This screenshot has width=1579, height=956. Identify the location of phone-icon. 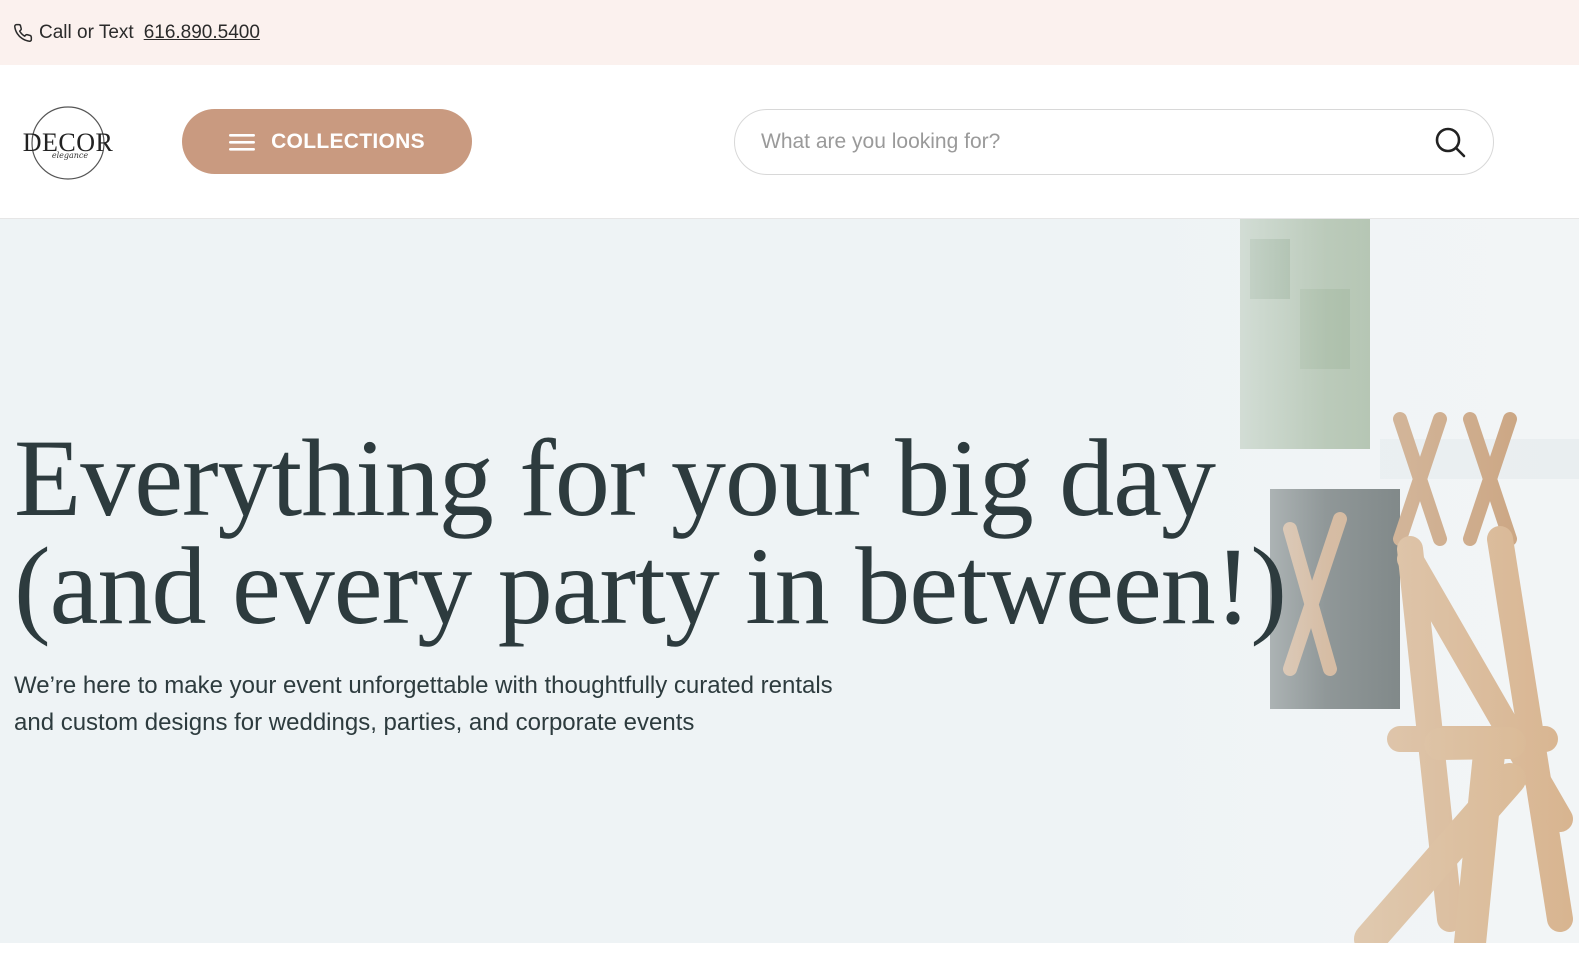
(23, 33).